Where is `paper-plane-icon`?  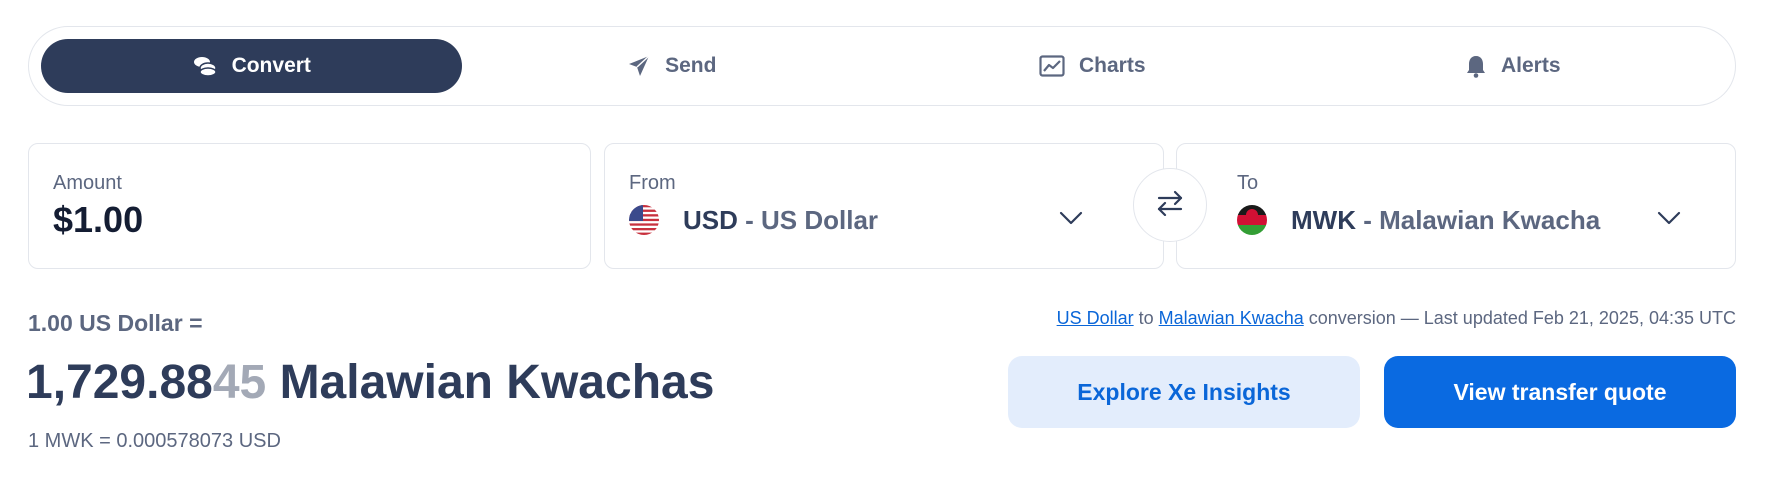 paper-plane-icon is located at coordinates (639, 66).